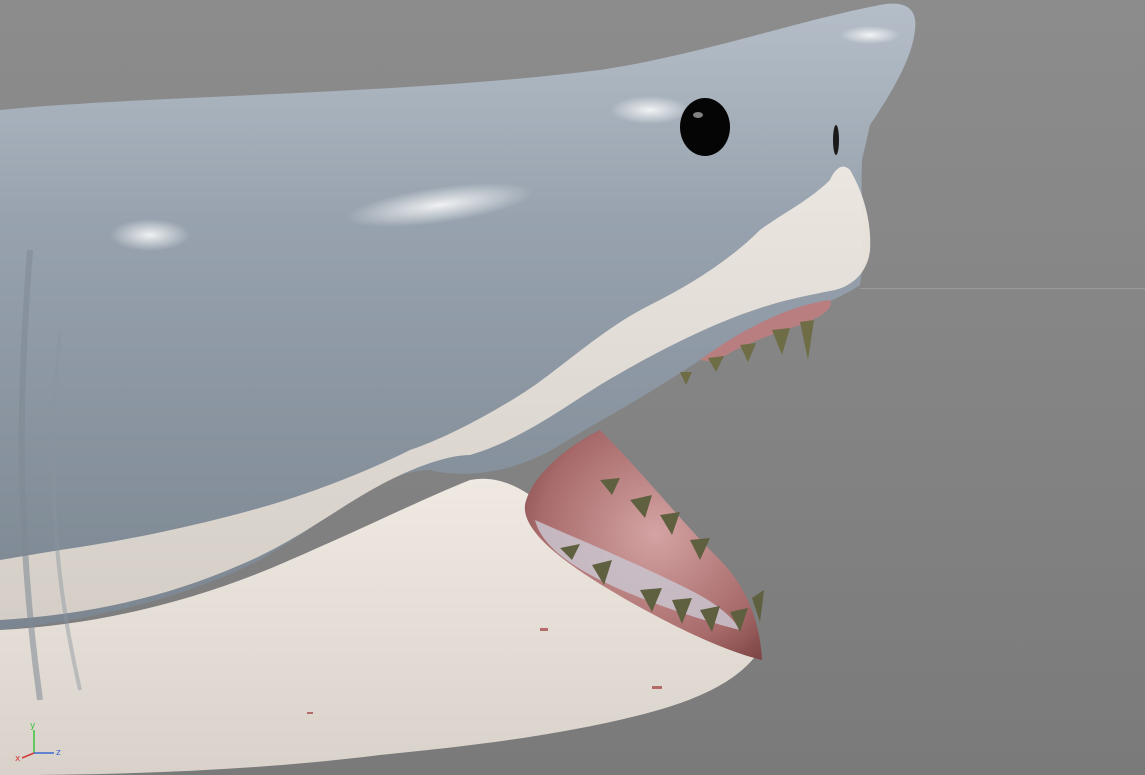  What do you see at coordinates (705, 127) in the screenshot?
I see `shark-eye` at bounding box center [705, 127].